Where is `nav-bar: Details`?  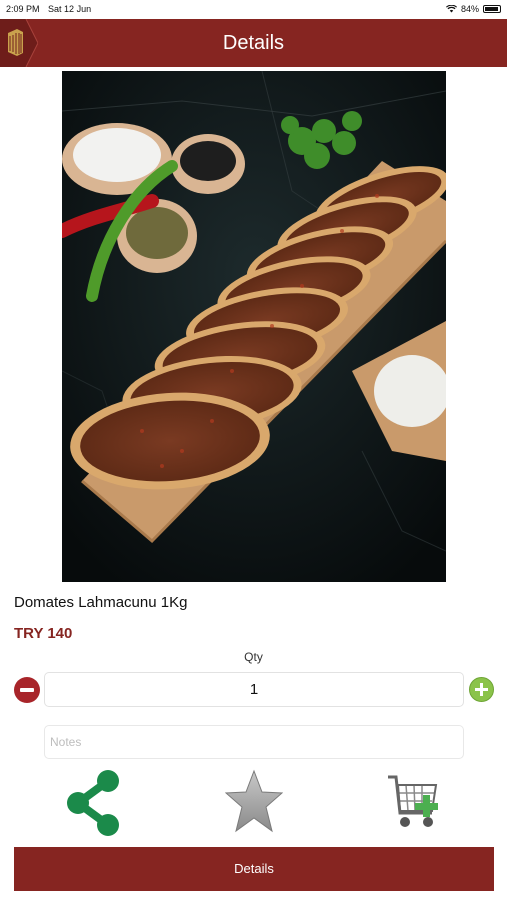
nav-bar: Details is located at coordinates (253, 43).